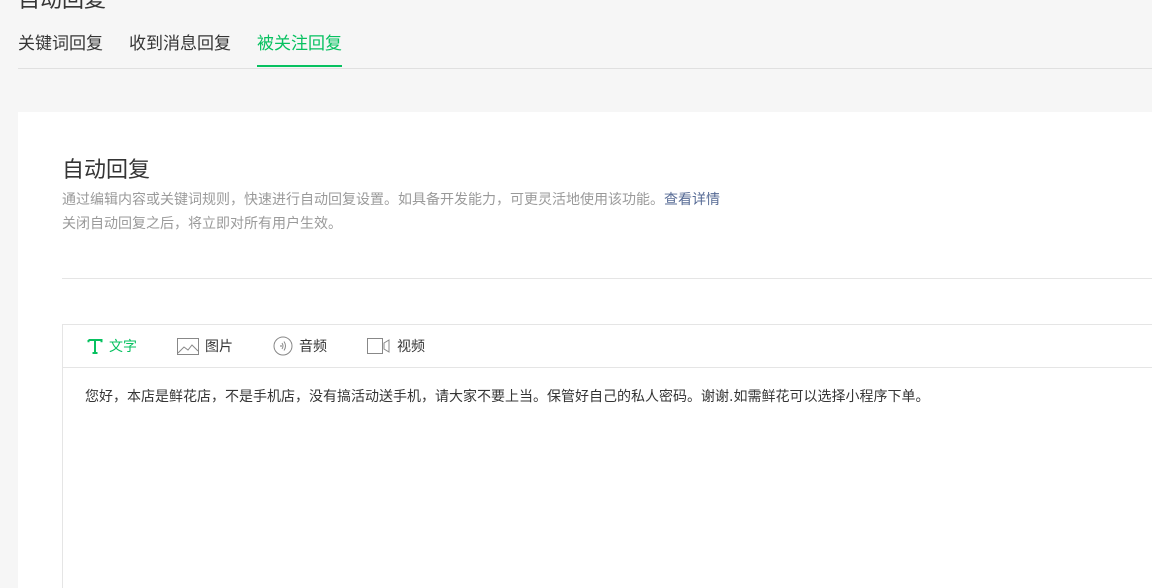 The height and width of the screenshot is (588, 1152). I want to click on tool-text-label: 文字, so click(123, 347).